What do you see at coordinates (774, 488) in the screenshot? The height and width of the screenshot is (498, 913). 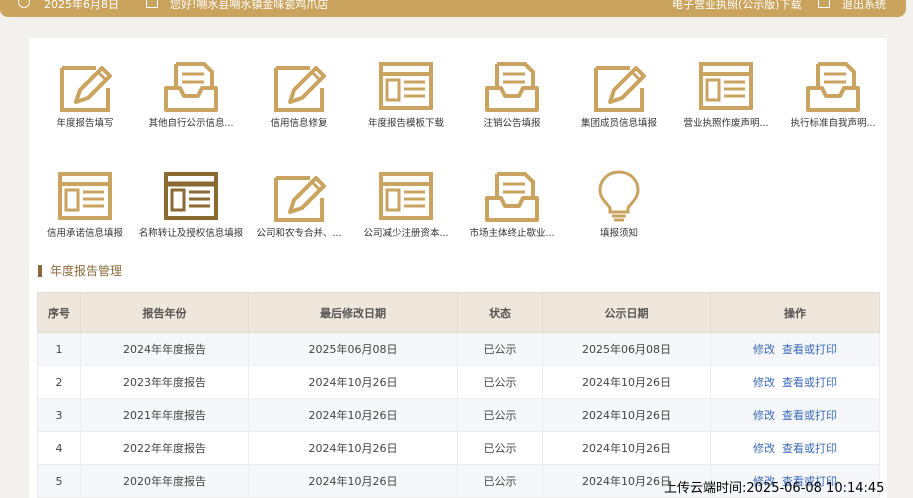 I see `upload-time-watermark: 上传云端时间:2025-06-08 10:14:45` at bounding box center [774, 488].